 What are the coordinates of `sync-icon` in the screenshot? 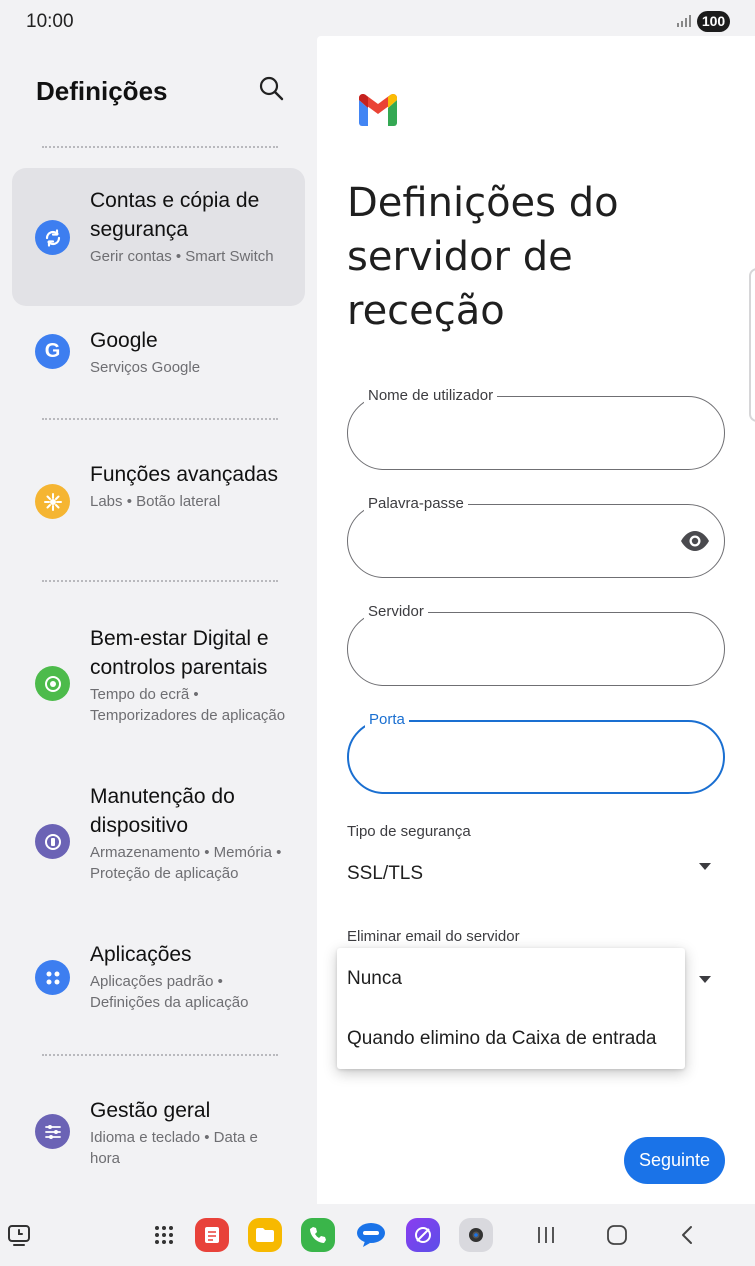 It's located at (52, 237).